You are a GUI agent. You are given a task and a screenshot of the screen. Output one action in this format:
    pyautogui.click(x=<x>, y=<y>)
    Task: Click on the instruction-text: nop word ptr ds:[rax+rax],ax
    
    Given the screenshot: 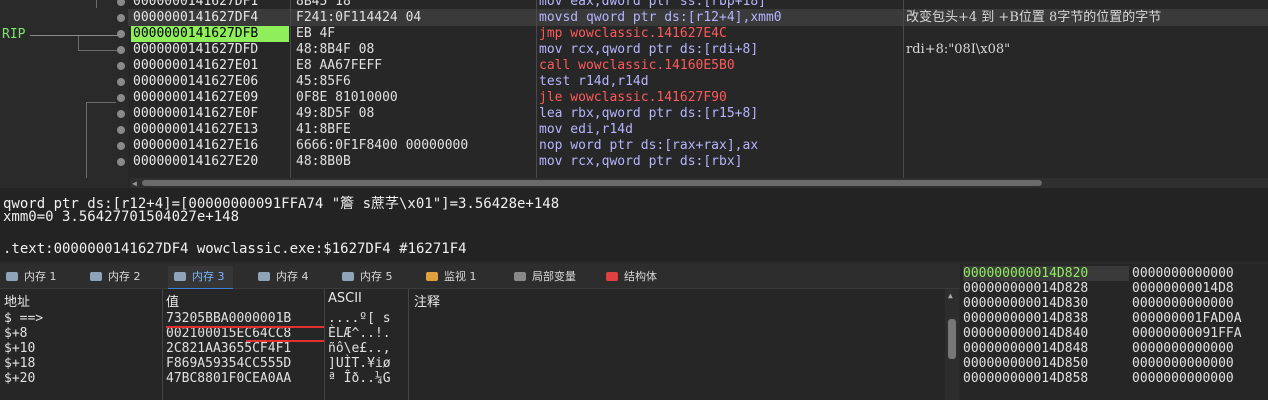 What is the action you would take?
    pyautogui.click(x=649, y=145)
    